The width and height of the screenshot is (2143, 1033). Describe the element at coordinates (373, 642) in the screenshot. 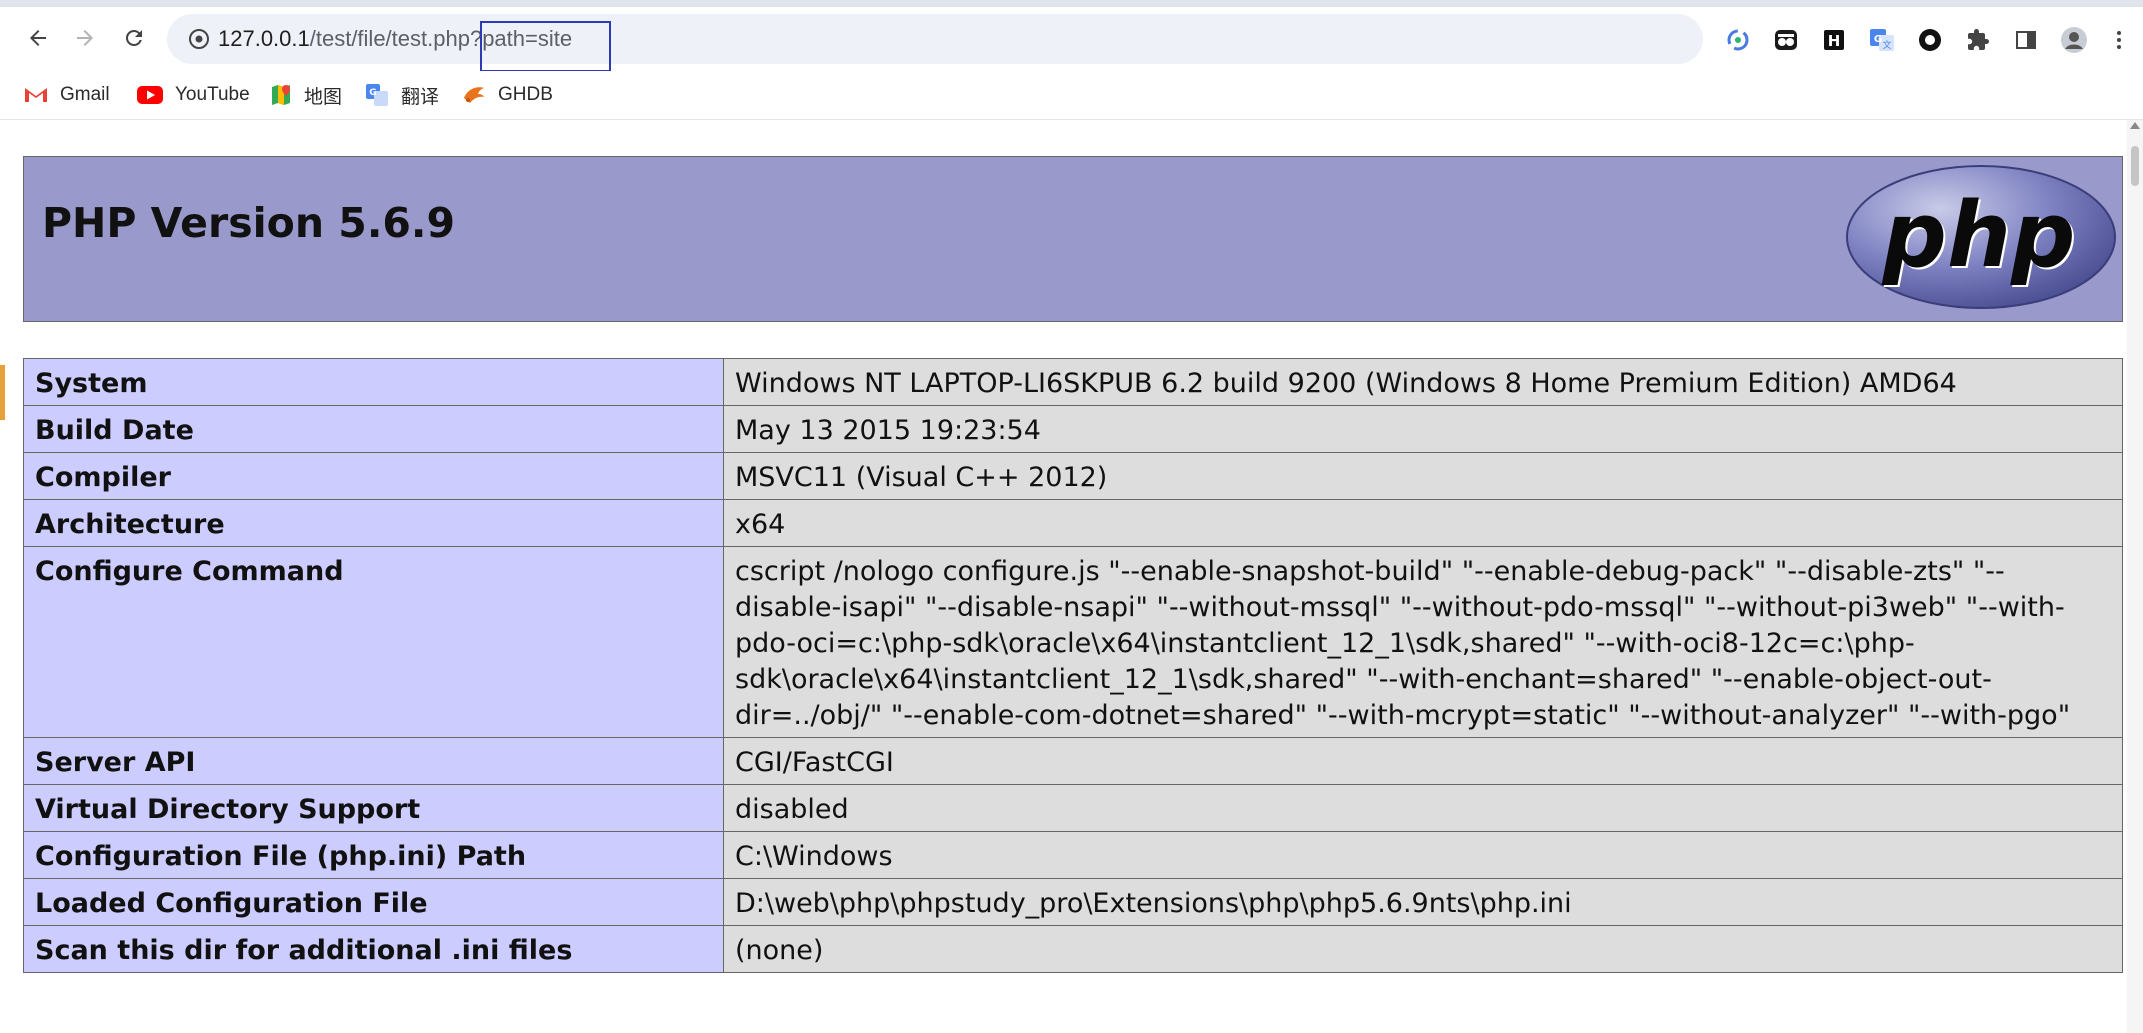

I see `row-label: Configure Command` at that location.